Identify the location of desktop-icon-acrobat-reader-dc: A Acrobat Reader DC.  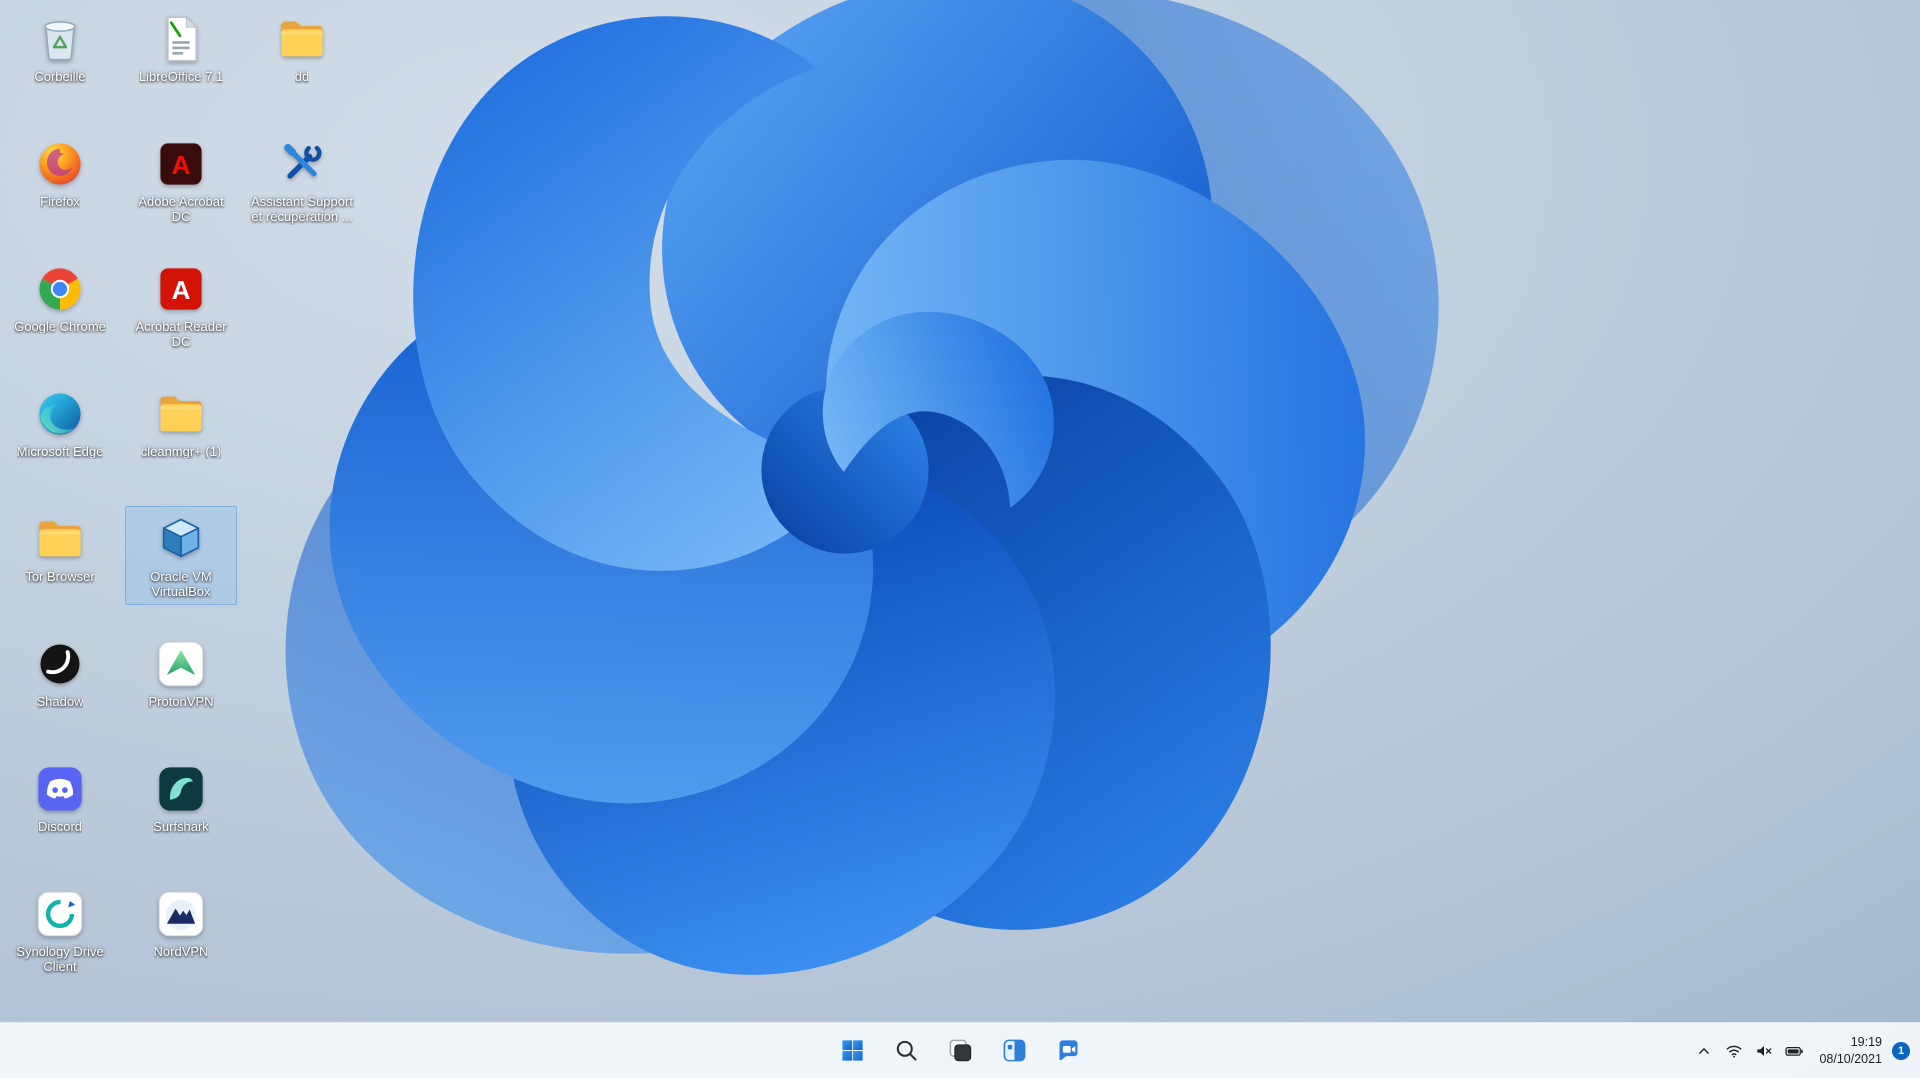
(181, 305).